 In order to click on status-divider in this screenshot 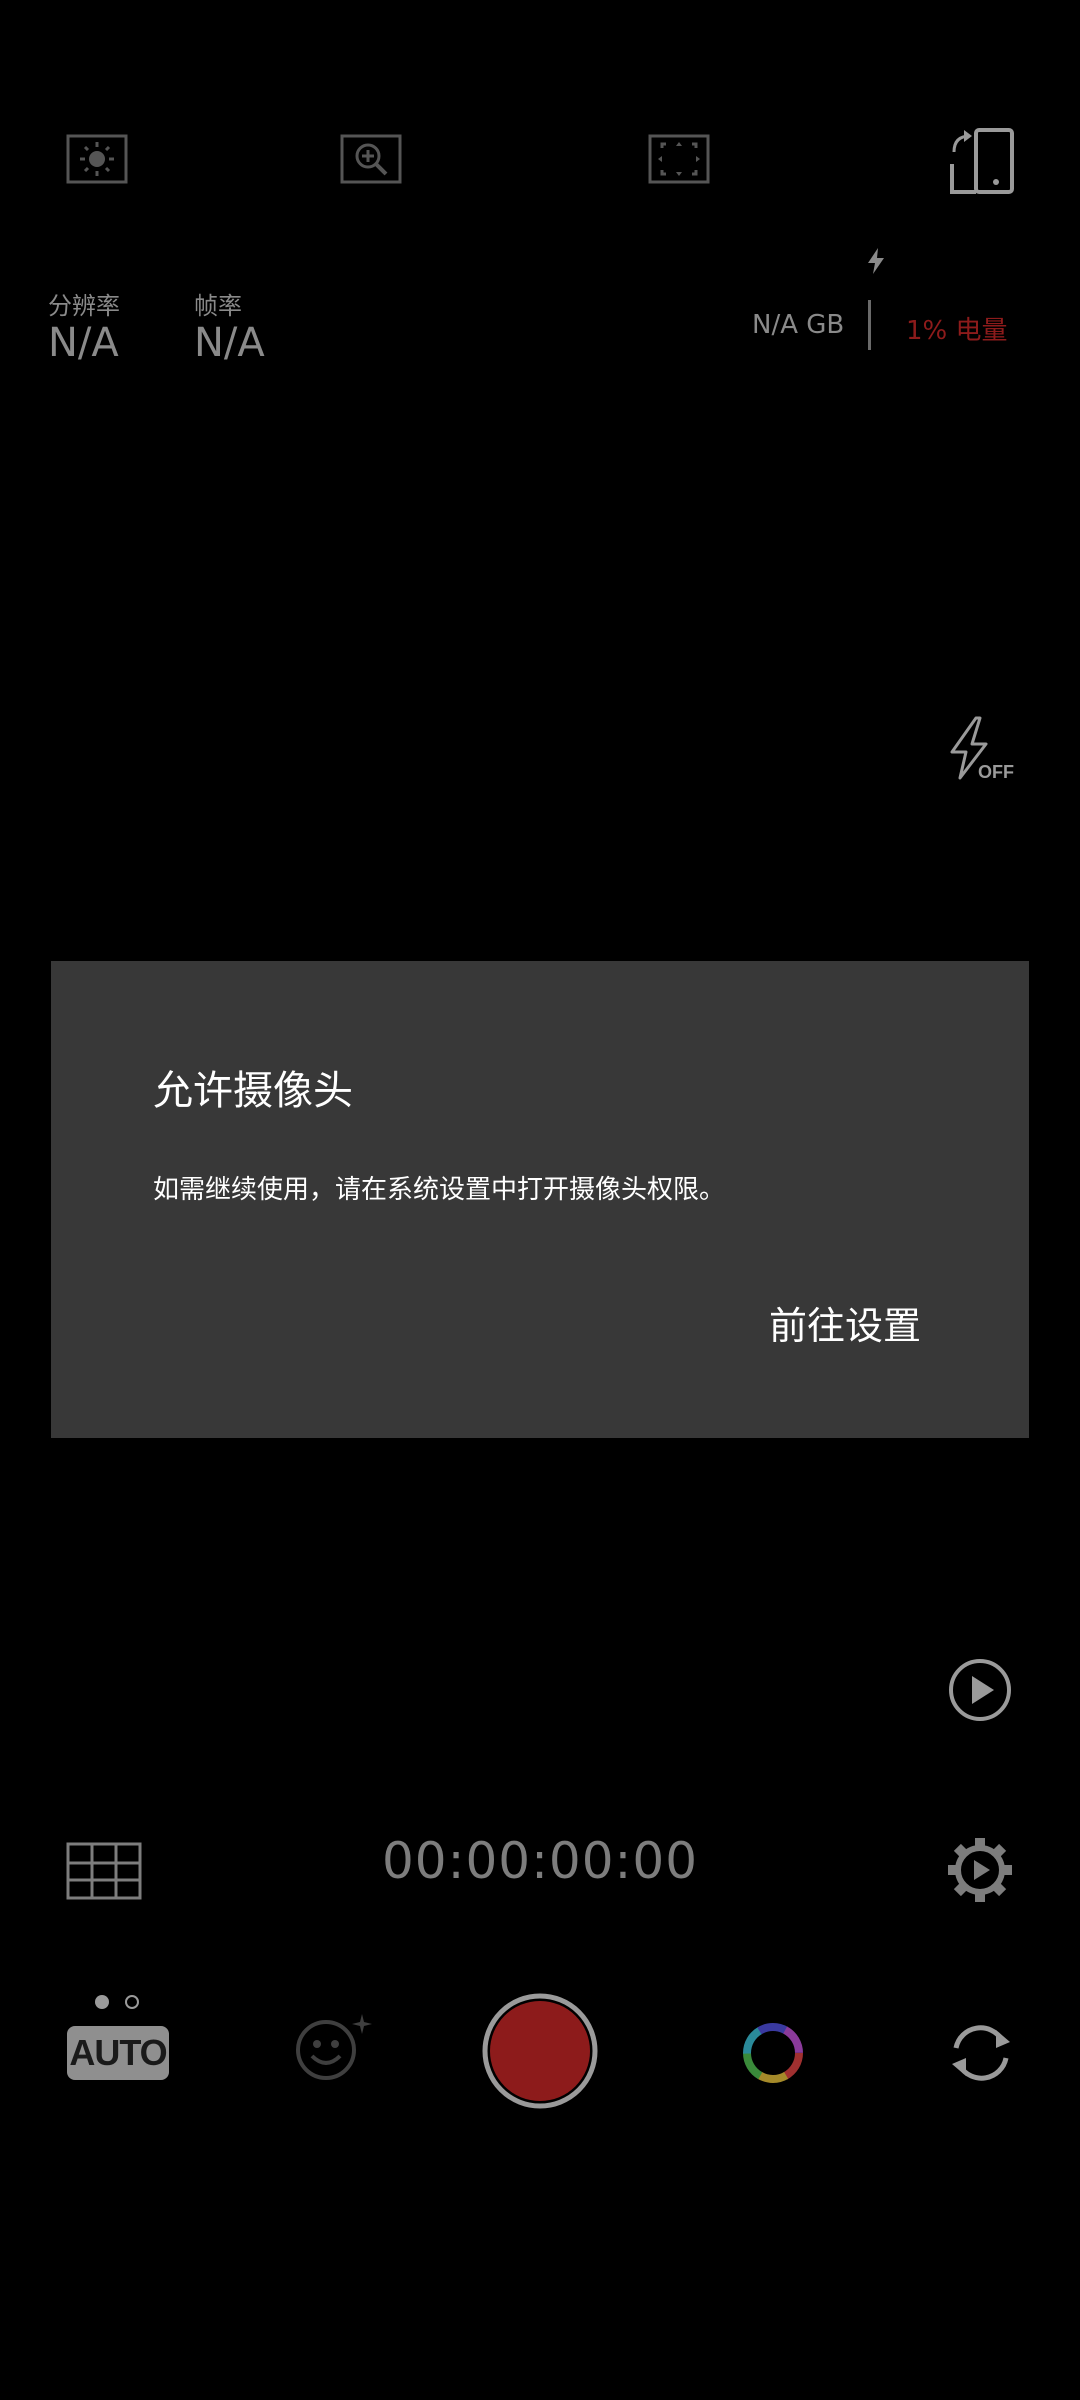, I will do `click(869, 325)`.